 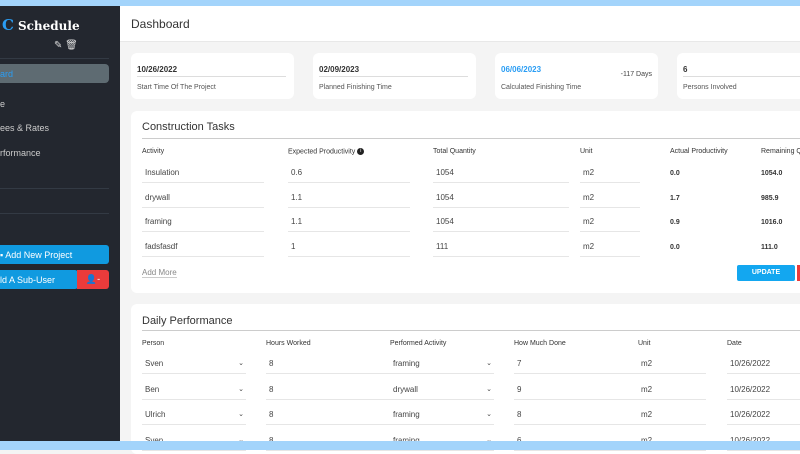 What do you see at coordinates (540, 343) in the screenshot?
I see `column-header: How Much Done` at bounding box center [540, 343].